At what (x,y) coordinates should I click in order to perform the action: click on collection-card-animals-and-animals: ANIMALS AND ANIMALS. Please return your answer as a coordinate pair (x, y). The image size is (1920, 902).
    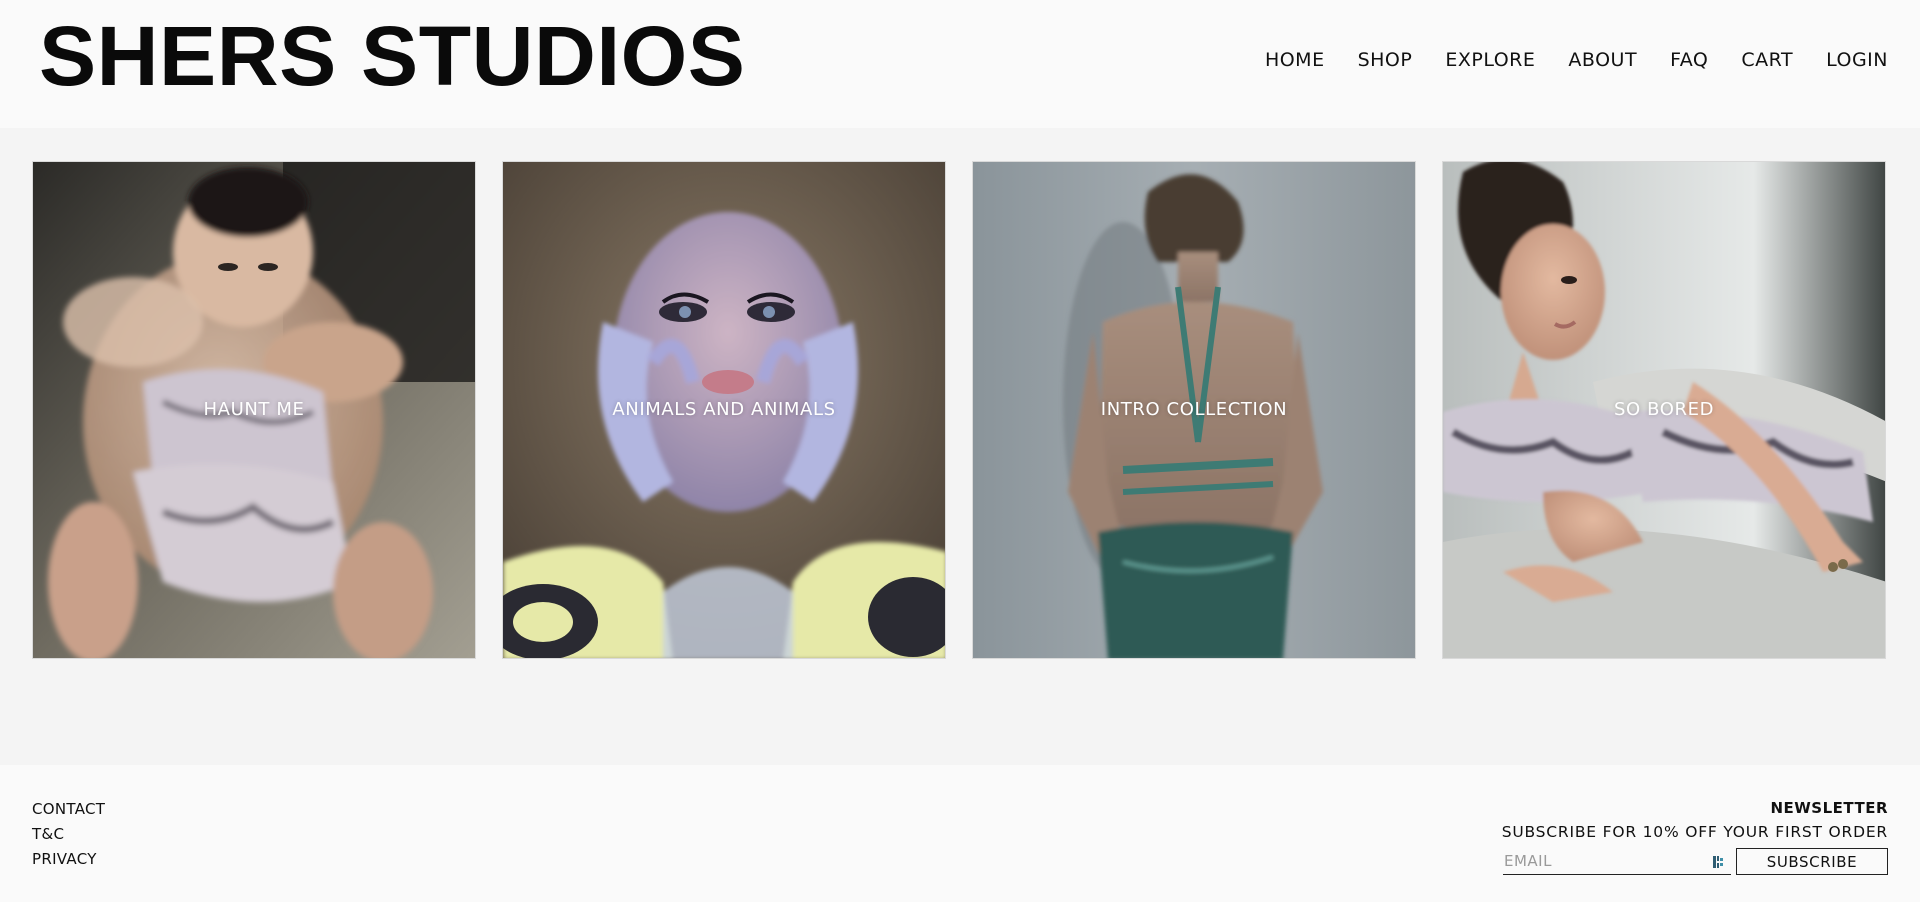
    Looking at the image, I should click on (724, 410).